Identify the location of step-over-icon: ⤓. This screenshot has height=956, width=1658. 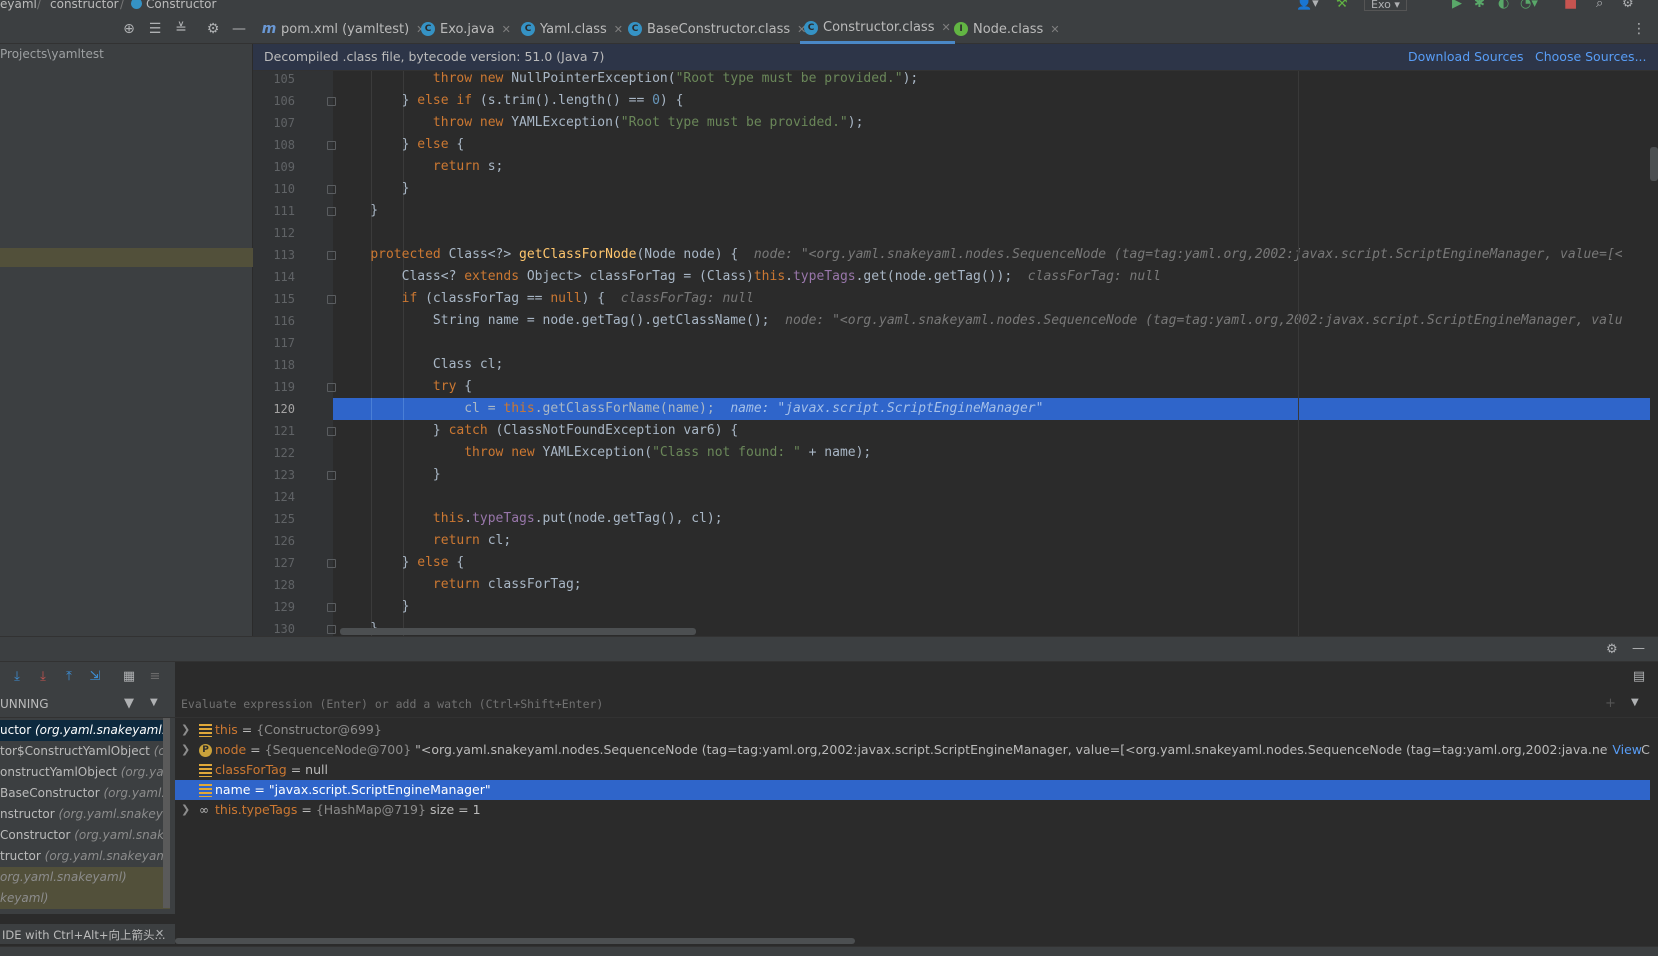
(17, 676).